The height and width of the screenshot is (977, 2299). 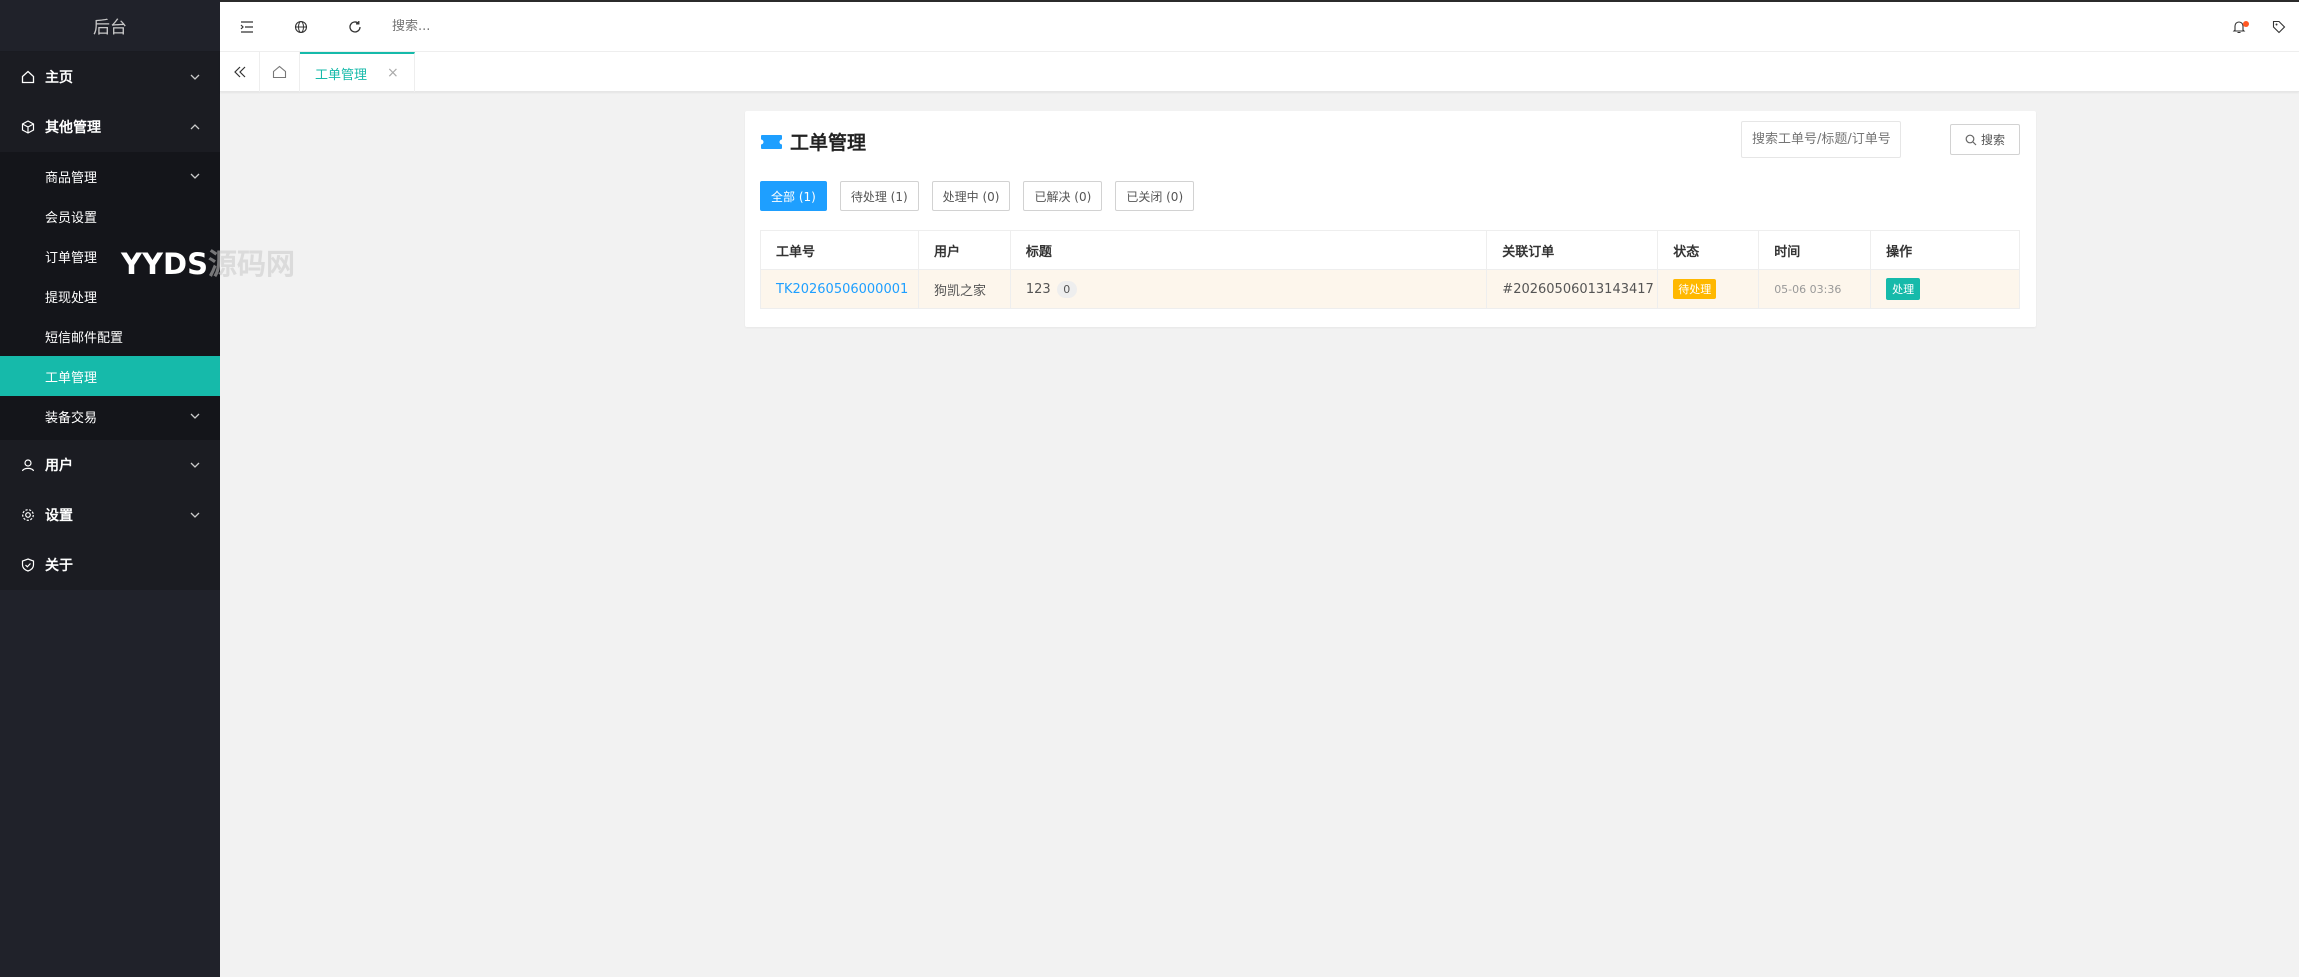 I want to click on filter-processing: 处理中 (0), so click(x=971, y=196).